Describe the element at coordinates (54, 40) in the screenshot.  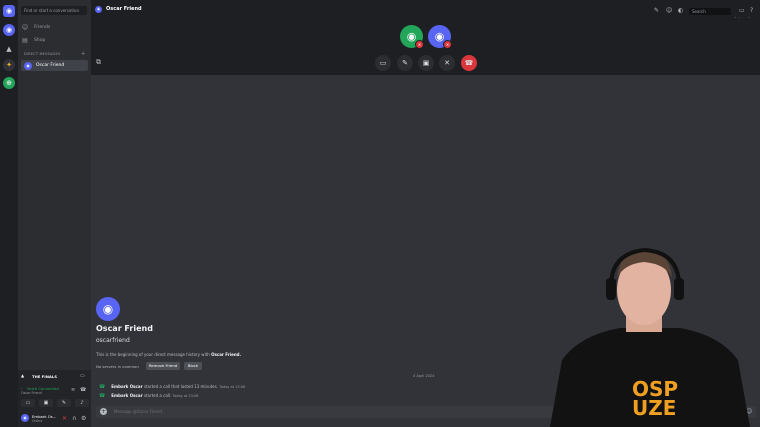
I see `nav-shop: ▤ Shop` at that location.